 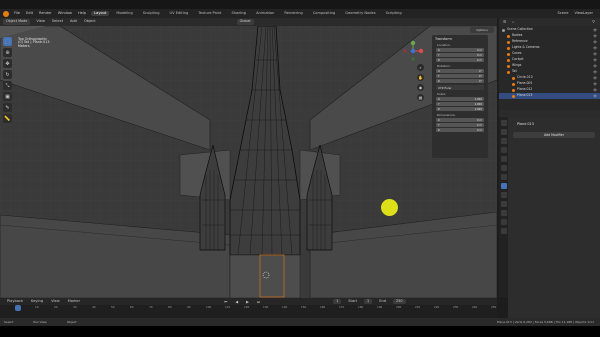 What do you see at coordinates (503, 204) in the screenshot?
I see `physics-tab-icon` at bounding box center [503, 204].